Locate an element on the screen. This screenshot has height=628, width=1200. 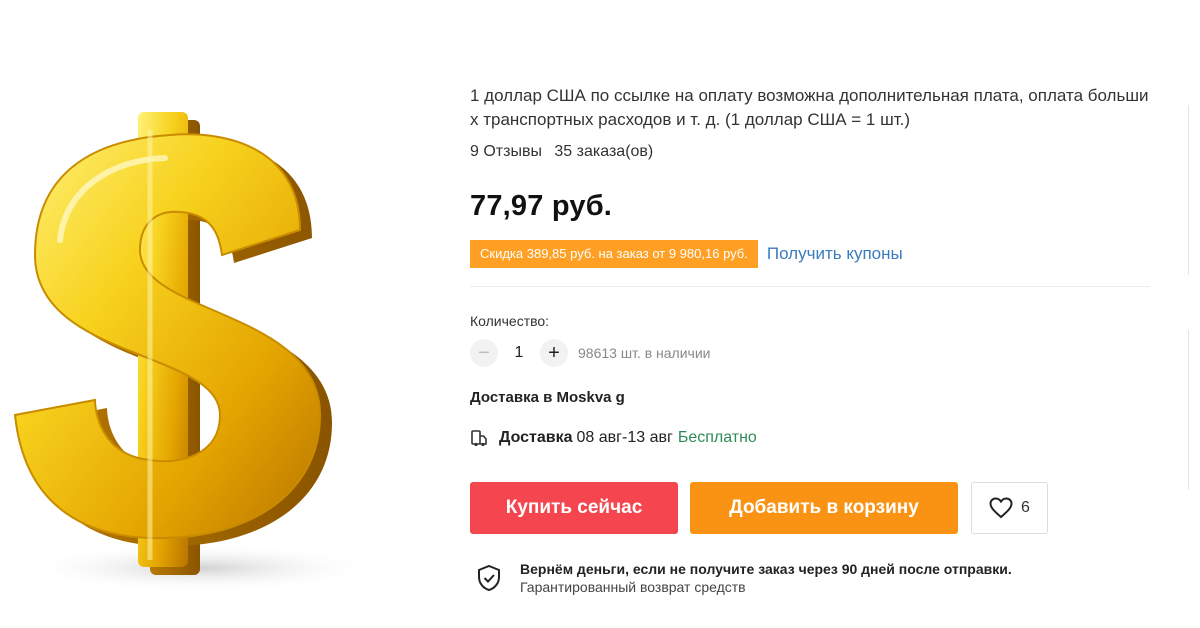
quantity-stepper: − 1 + 98613 шт. в наличии is located at coordinates (590, 353).